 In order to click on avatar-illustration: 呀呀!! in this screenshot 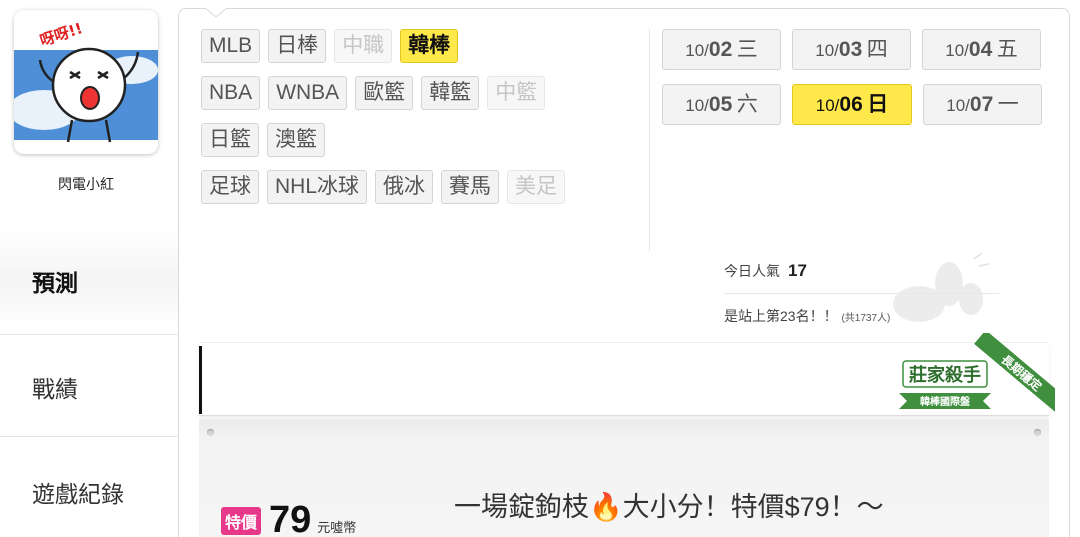, I will do `click(86, 82)`.